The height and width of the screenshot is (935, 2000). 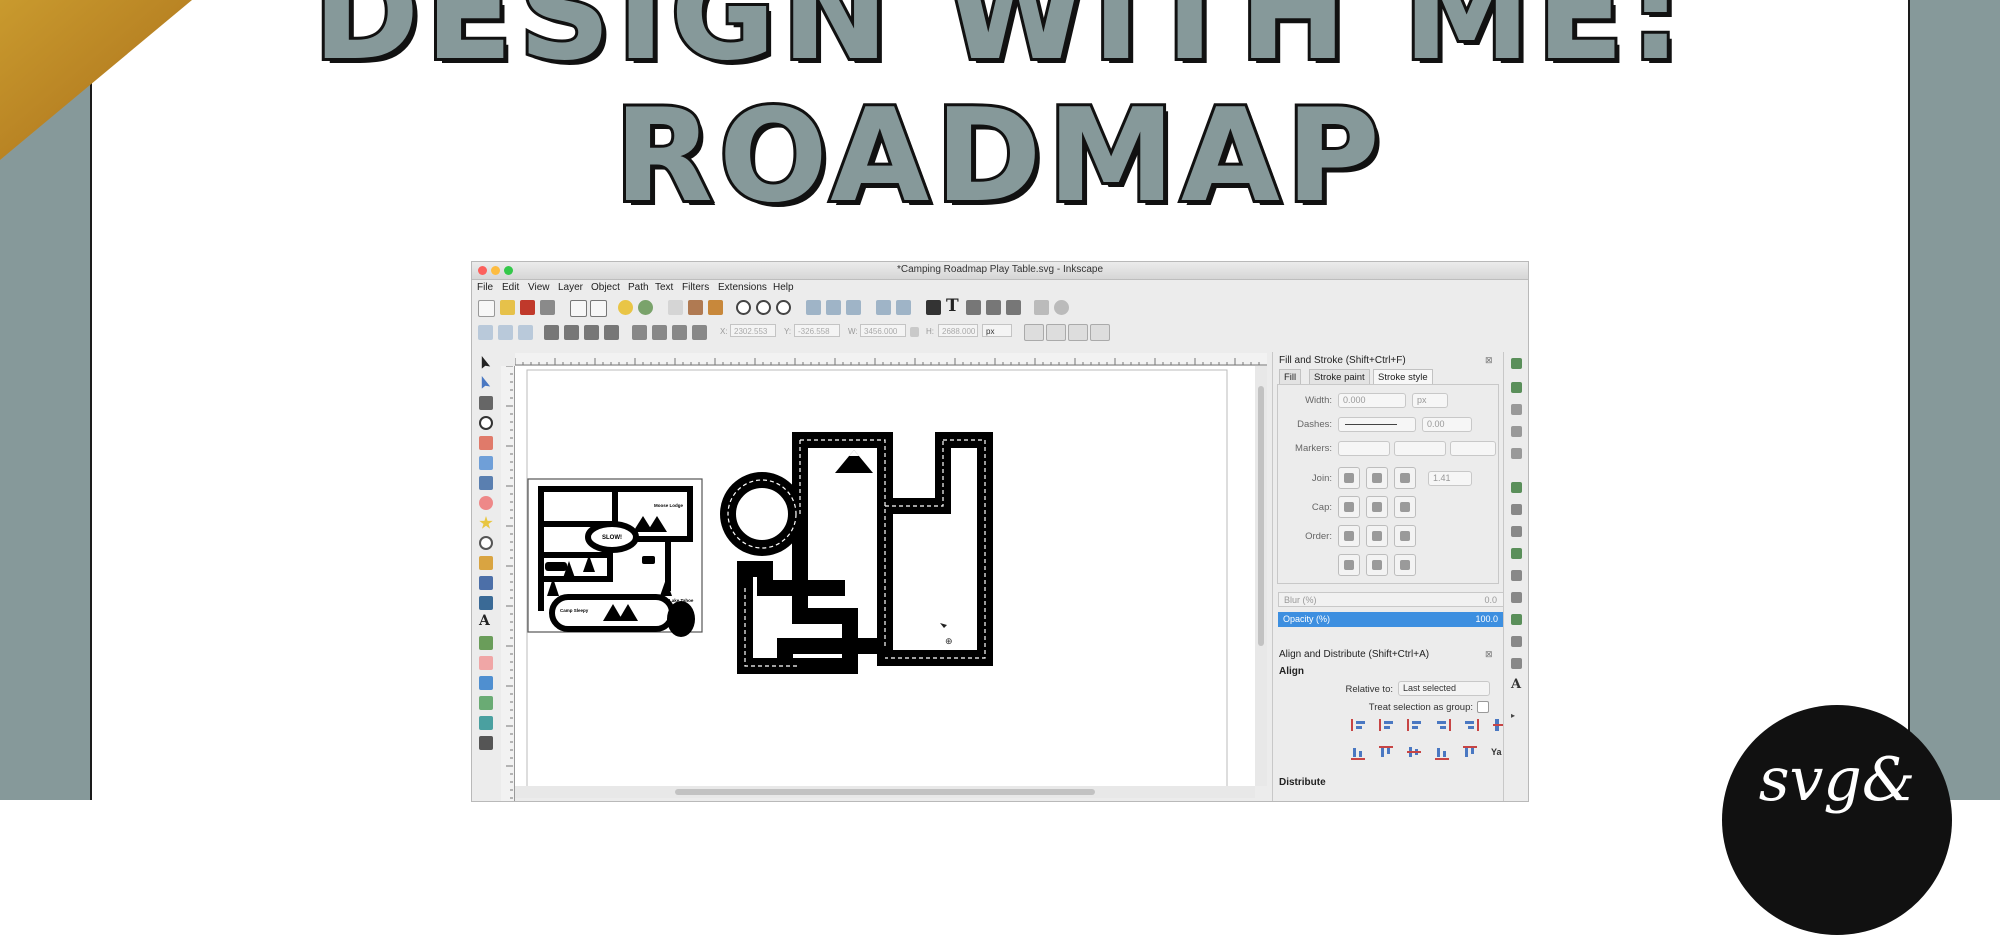 What do you see at coordinates (527, 307) in the screenshot?
I see `save-icon` at bounding box center [527, 307].